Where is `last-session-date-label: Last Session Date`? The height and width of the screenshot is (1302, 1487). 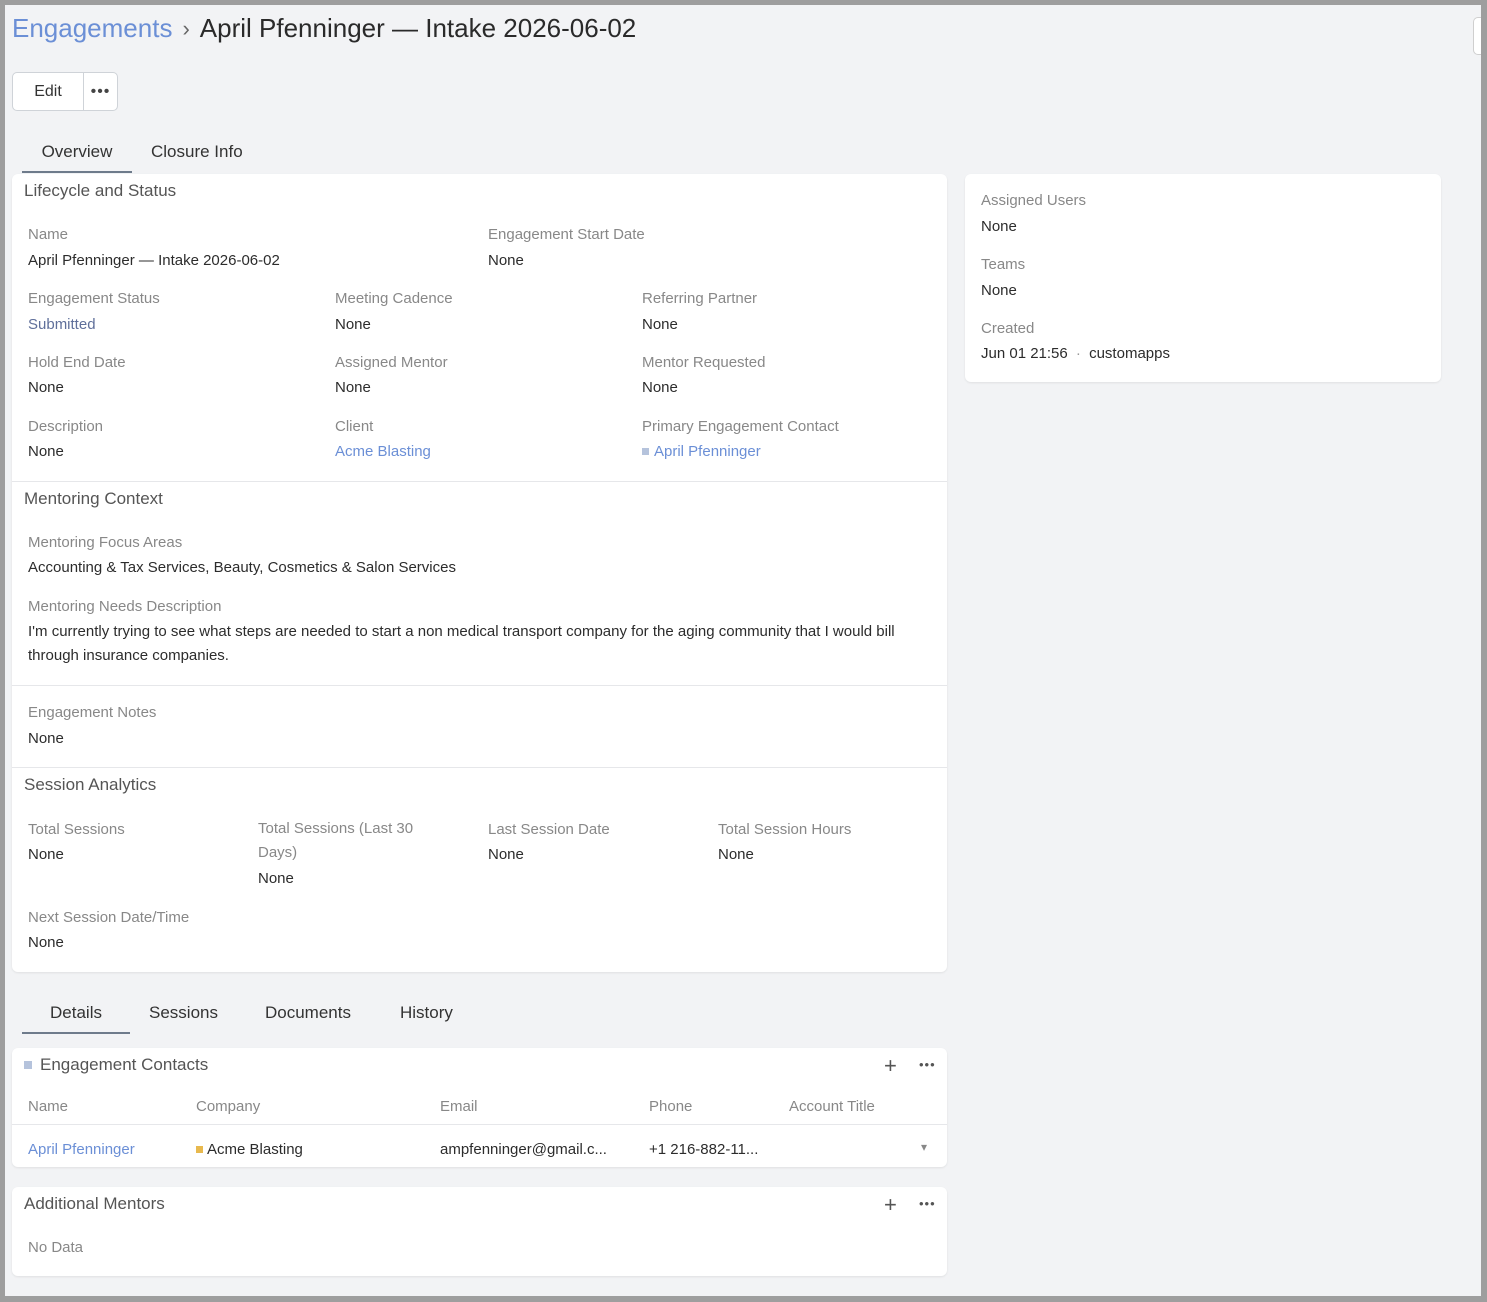 last-session-date-label: Last Session Date is located at coordinates (549, 829).